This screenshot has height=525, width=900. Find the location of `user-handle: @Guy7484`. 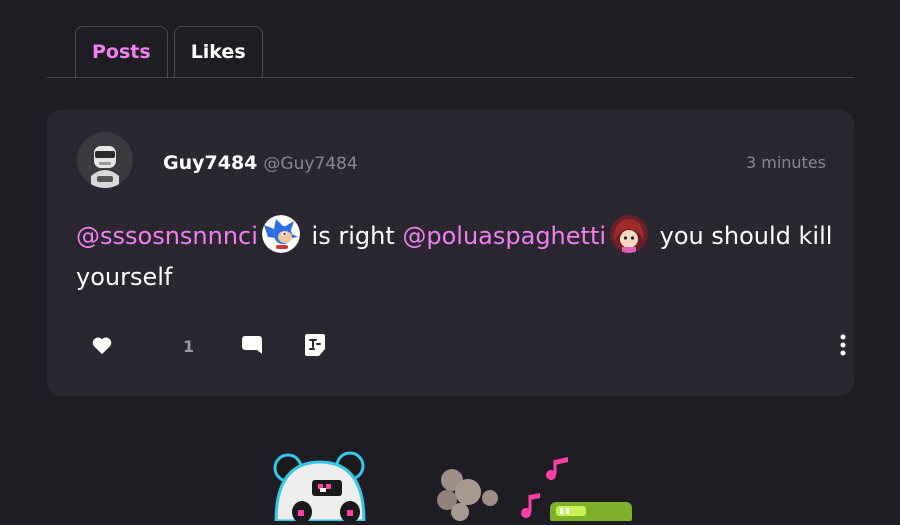

user-handle: @Guy7484 is located at coordinates (310, 164).